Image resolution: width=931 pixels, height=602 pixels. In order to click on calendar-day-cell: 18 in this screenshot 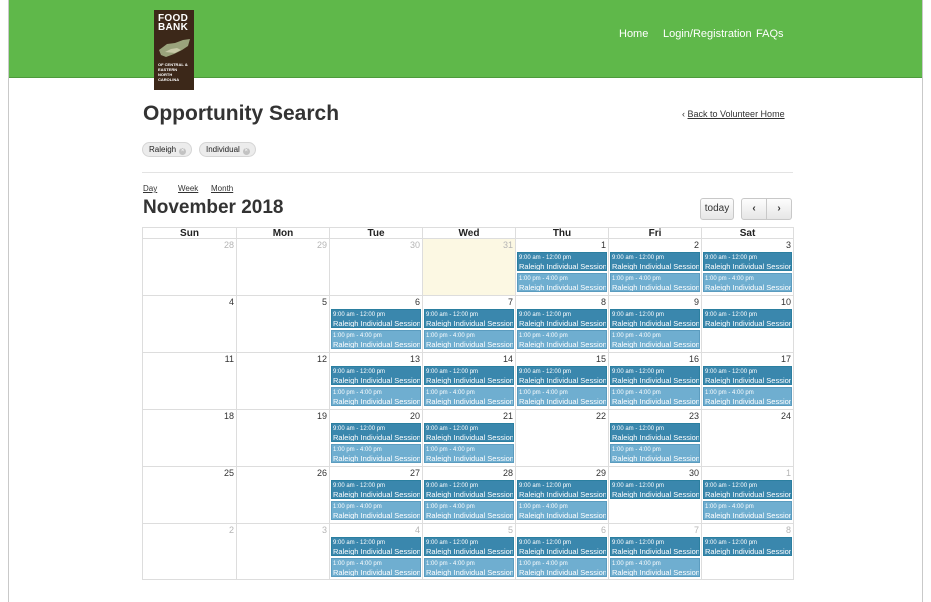, I will do `click(189, 437)`.